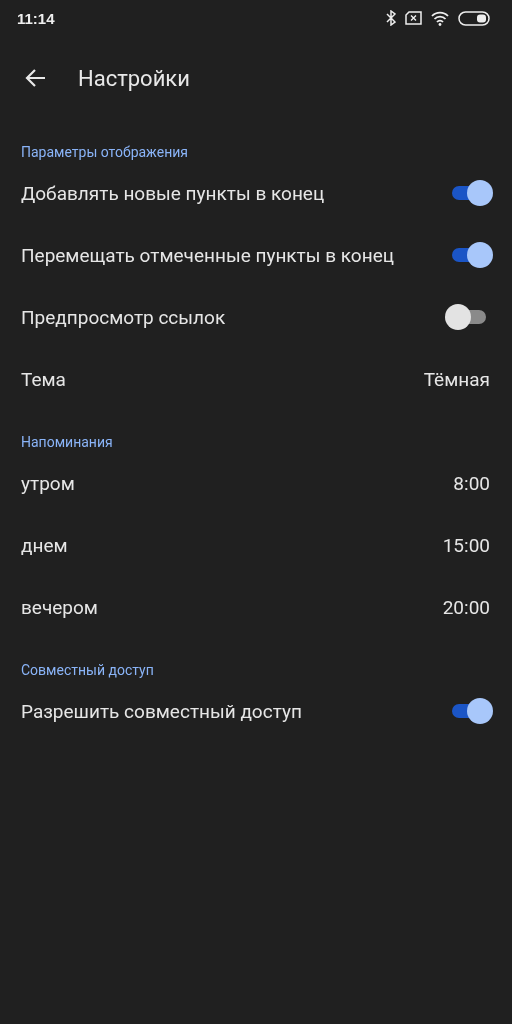 This screenshot has width=512, height=1024. I want to click on status-time: 11:14, so click(36, 18).